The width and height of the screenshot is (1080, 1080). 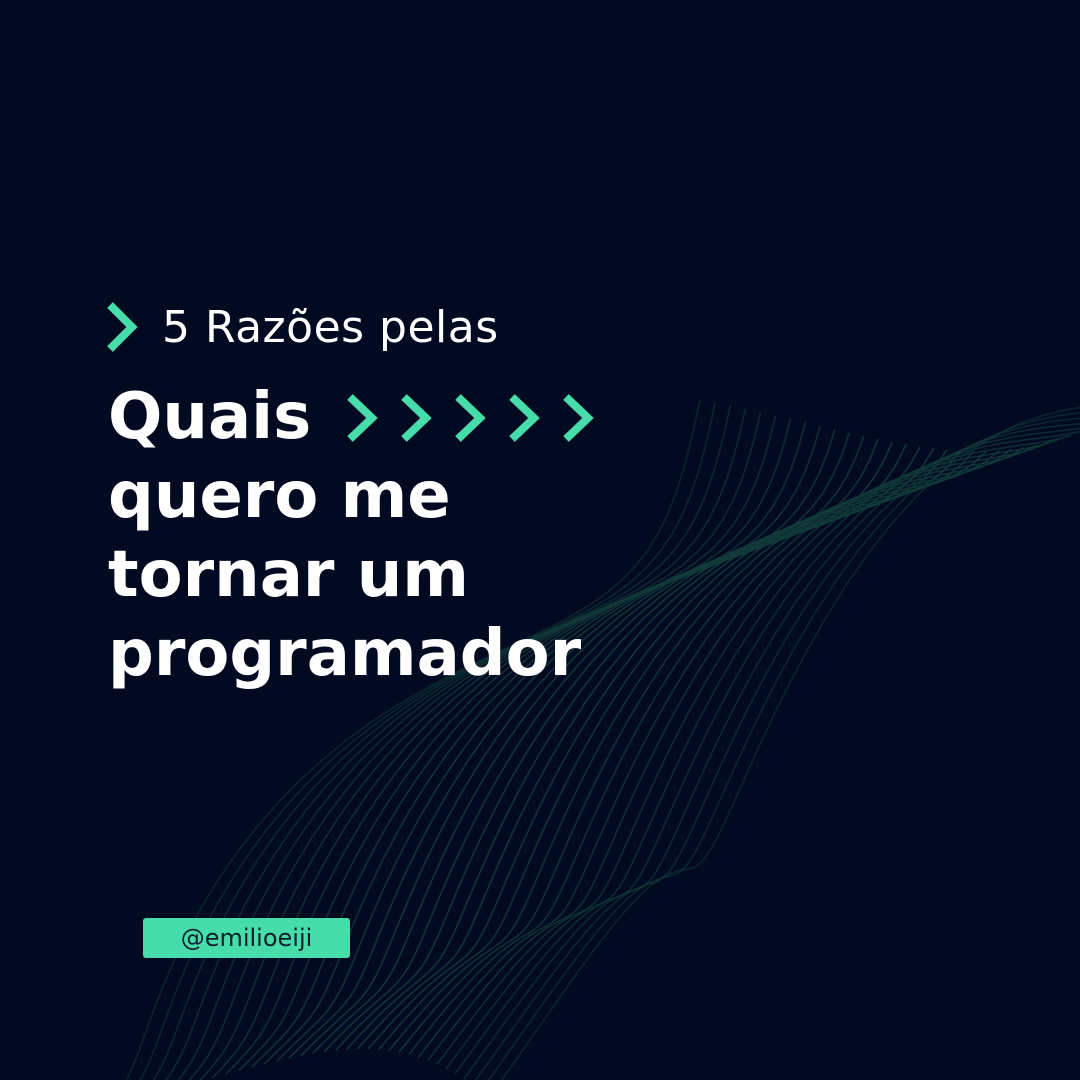 What do you see at coordinates (330, 327) in the screenshot?
I see `eyebrow-text: 5 Razões pelas` at bounding box center [330, 327].